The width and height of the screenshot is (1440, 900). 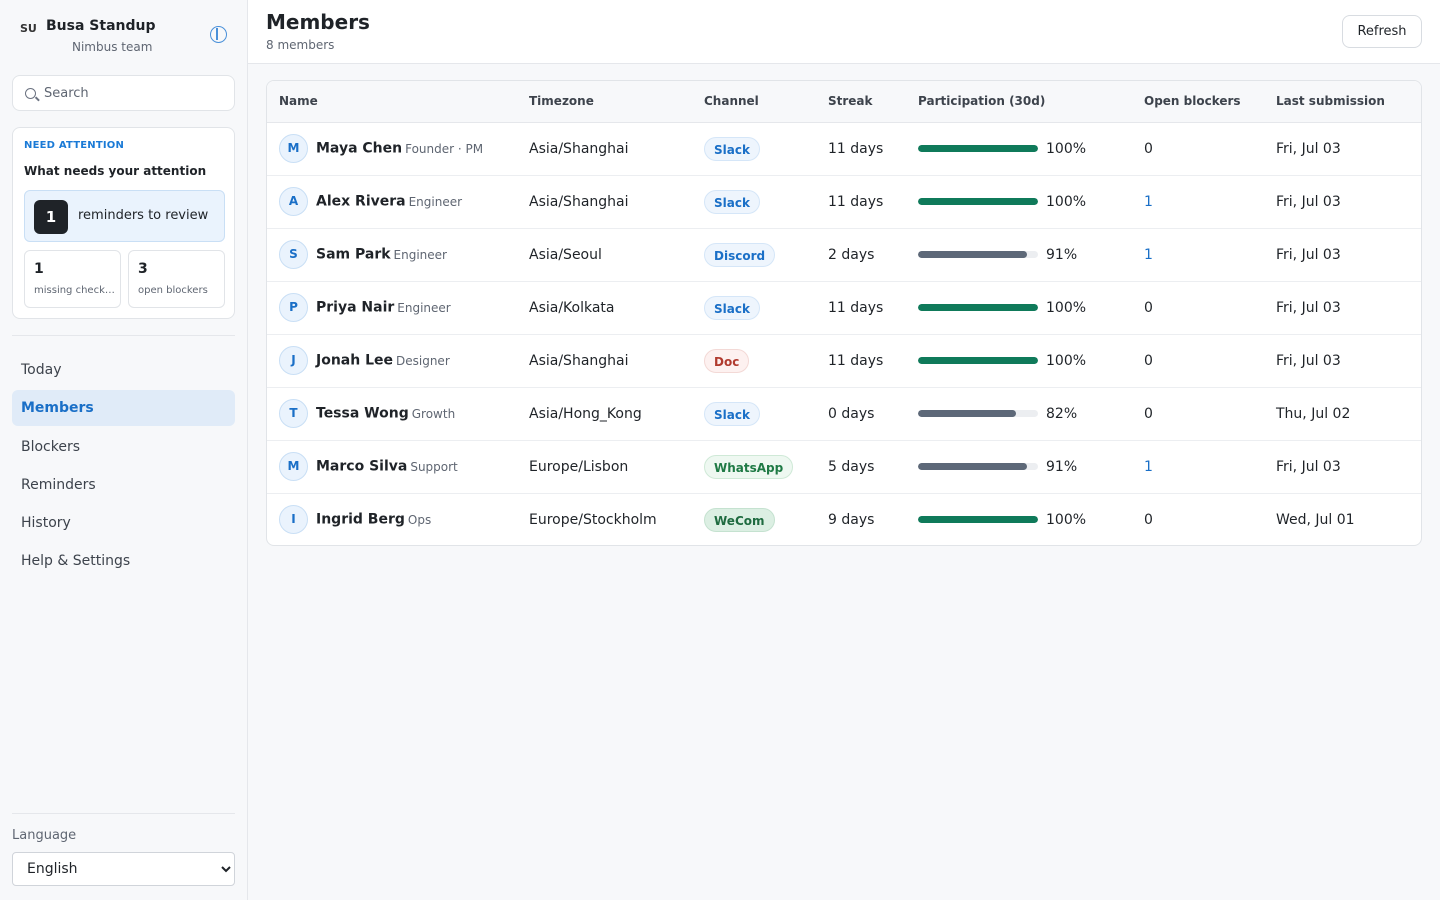 I want to click on member-name: Maya Chen, so click(x=359, y=149).